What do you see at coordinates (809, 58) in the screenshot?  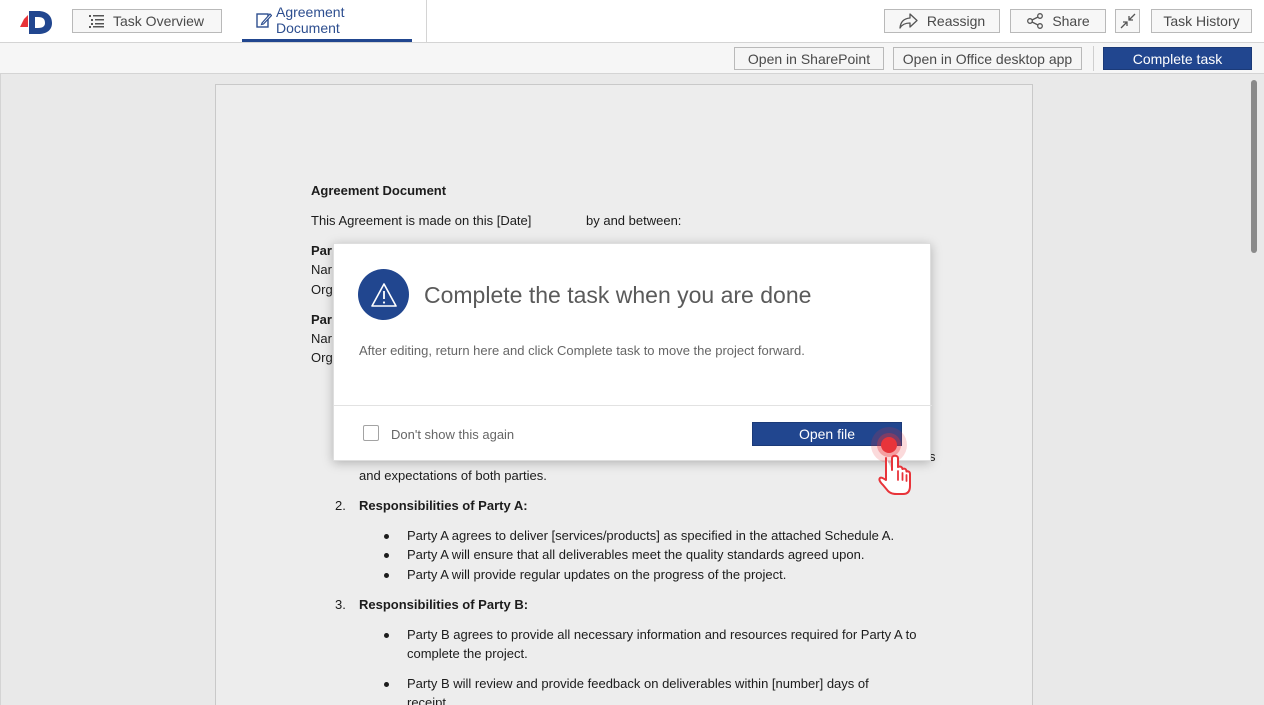 I see `open-in-sharepoint-button: Open in SharePoint` at bounding box center [809, 58].